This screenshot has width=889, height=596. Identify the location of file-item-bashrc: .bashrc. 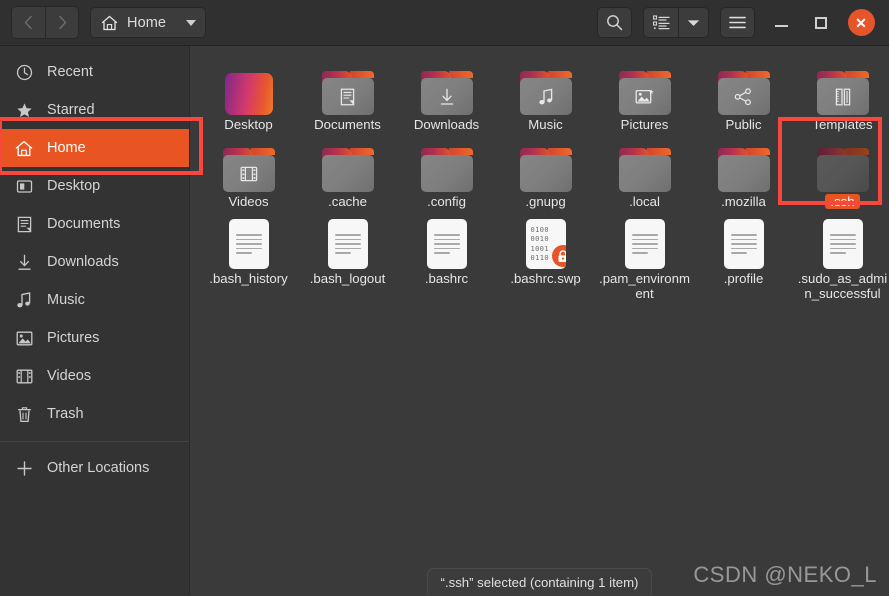
(446, 255).